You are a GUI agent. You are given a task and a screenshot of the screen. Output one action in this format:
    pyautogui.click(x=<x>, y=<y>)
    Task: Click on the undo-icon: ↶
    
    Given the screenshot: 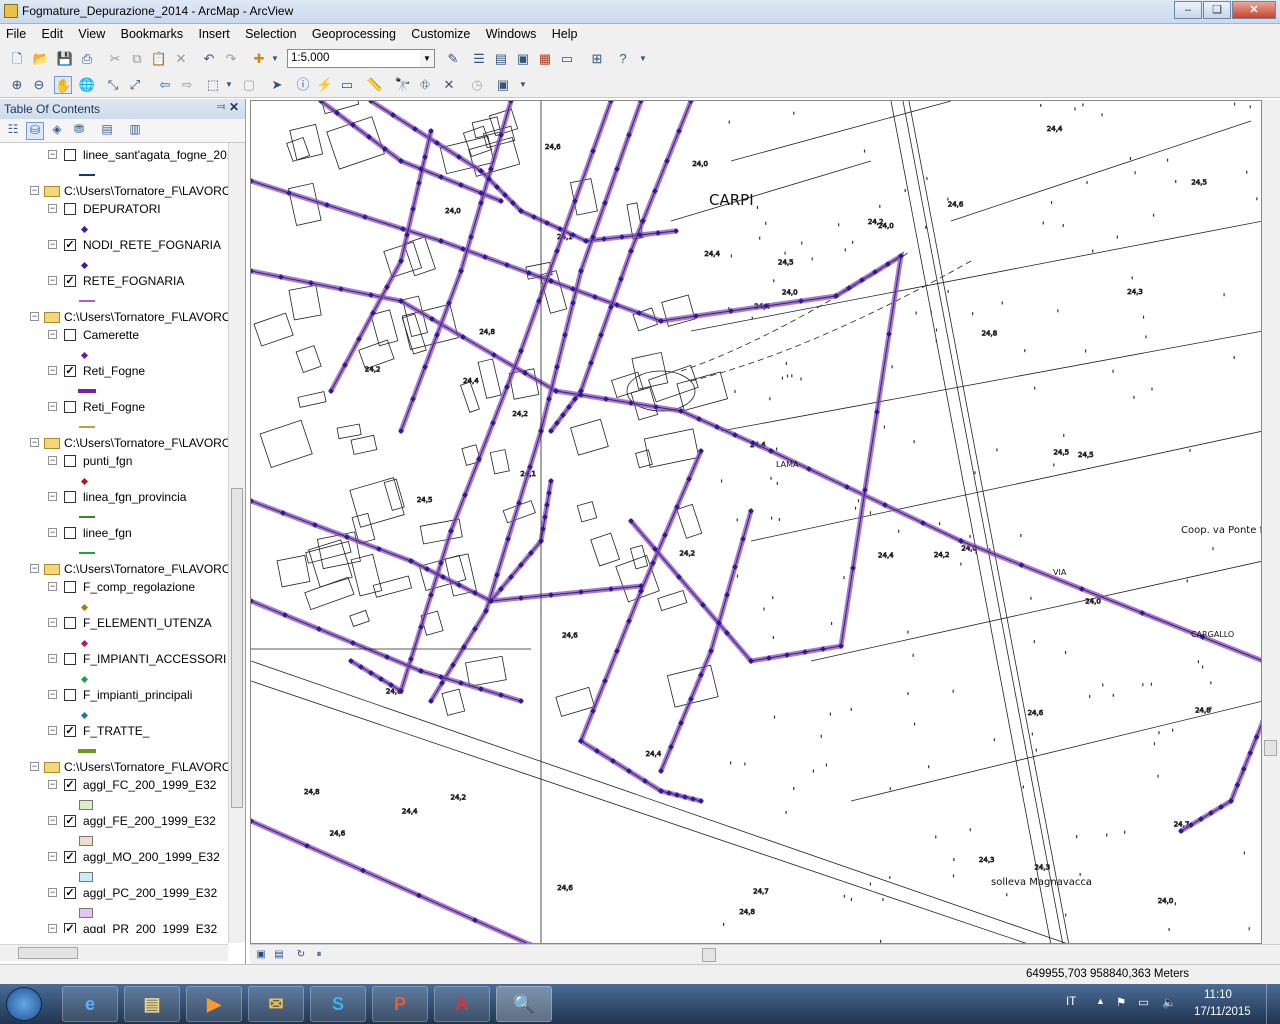 What is the action you would take?
    pyautogui.click(x=209, y=59)
    